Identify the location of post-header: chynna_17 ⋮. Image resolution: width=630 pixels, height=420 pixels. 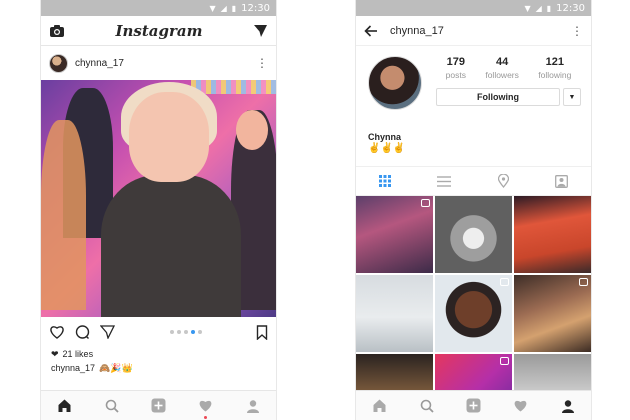
(158, 63).